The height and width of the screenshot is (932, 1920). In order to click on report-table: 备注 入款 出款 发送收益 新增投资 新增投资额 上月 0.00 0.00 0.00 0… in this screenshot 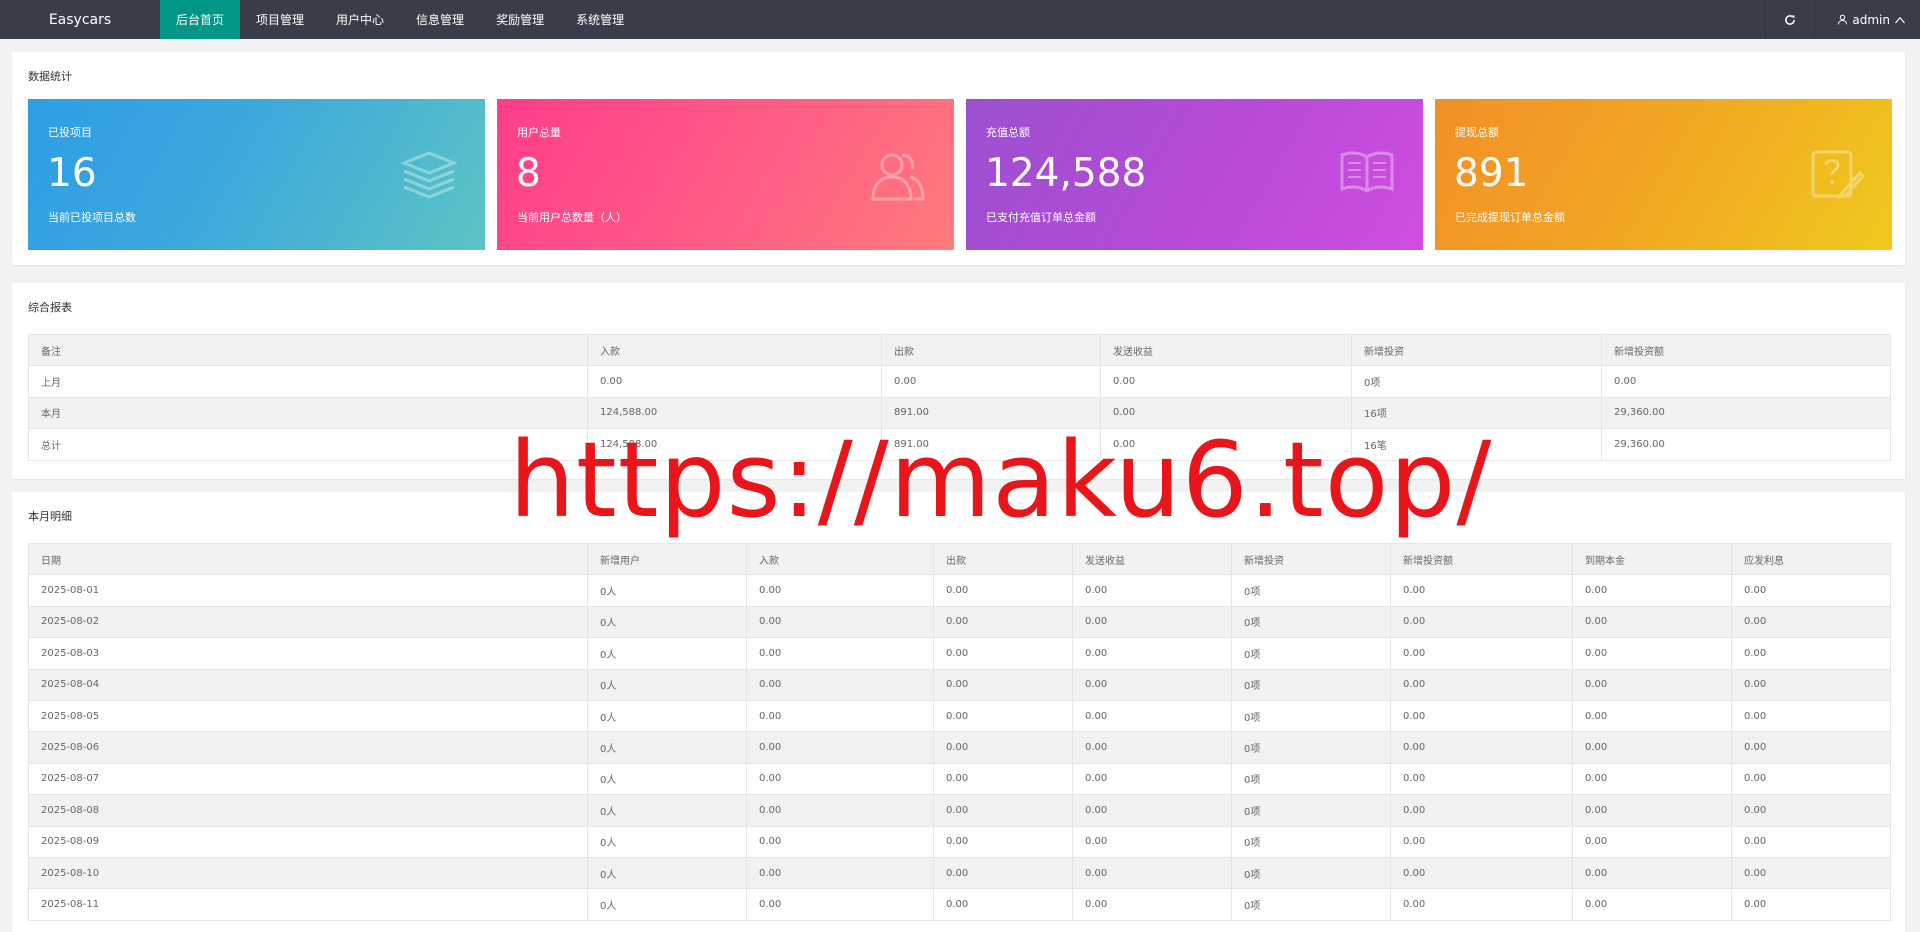, I will do `click(959, 397)`.